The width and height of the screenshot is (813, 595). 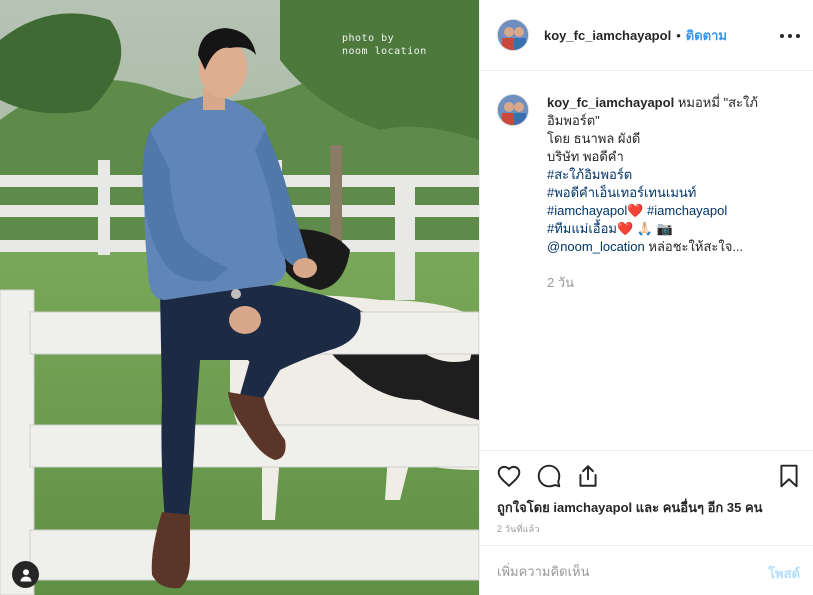 I want to click on hashtag-link: #พอดีคำเอ็นเทอร์เทนเมนท์, so click(x=677, y=193).